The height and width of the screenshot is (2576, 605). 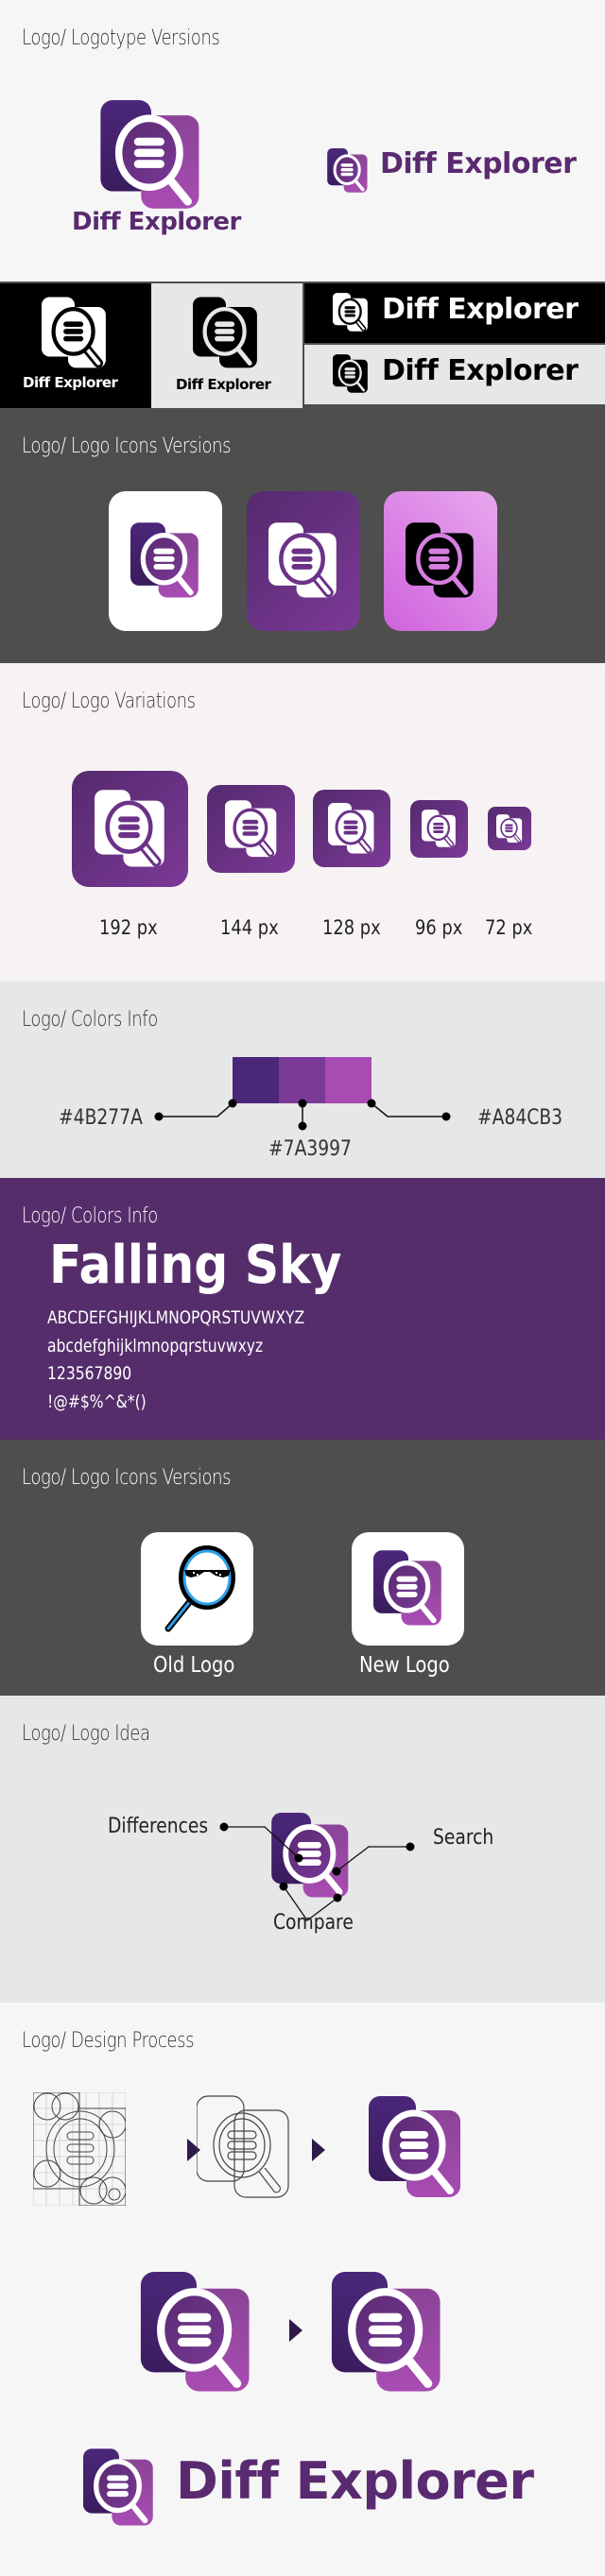 I want to click on idea-label-search: Search, so click(x=463, y=1838).